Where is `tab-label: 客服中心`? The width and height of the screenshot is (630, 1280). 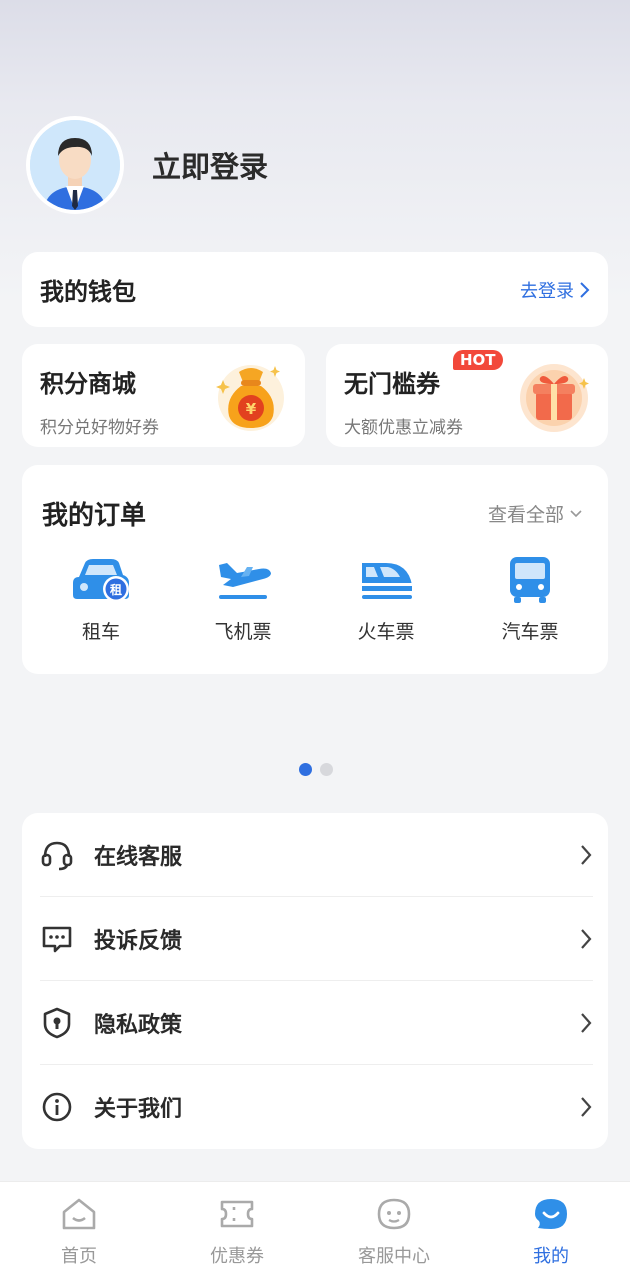
tab-label: 客服中心 is located at coordinates (394, 1256).